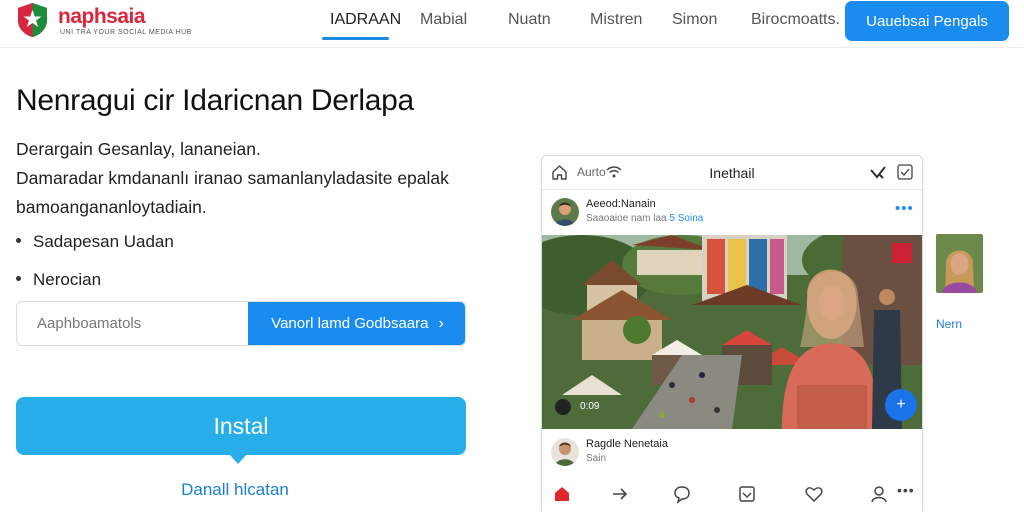 The width and height of the screenshot is (1024, 512). I want to click on heart-icon, so click(878, 173).